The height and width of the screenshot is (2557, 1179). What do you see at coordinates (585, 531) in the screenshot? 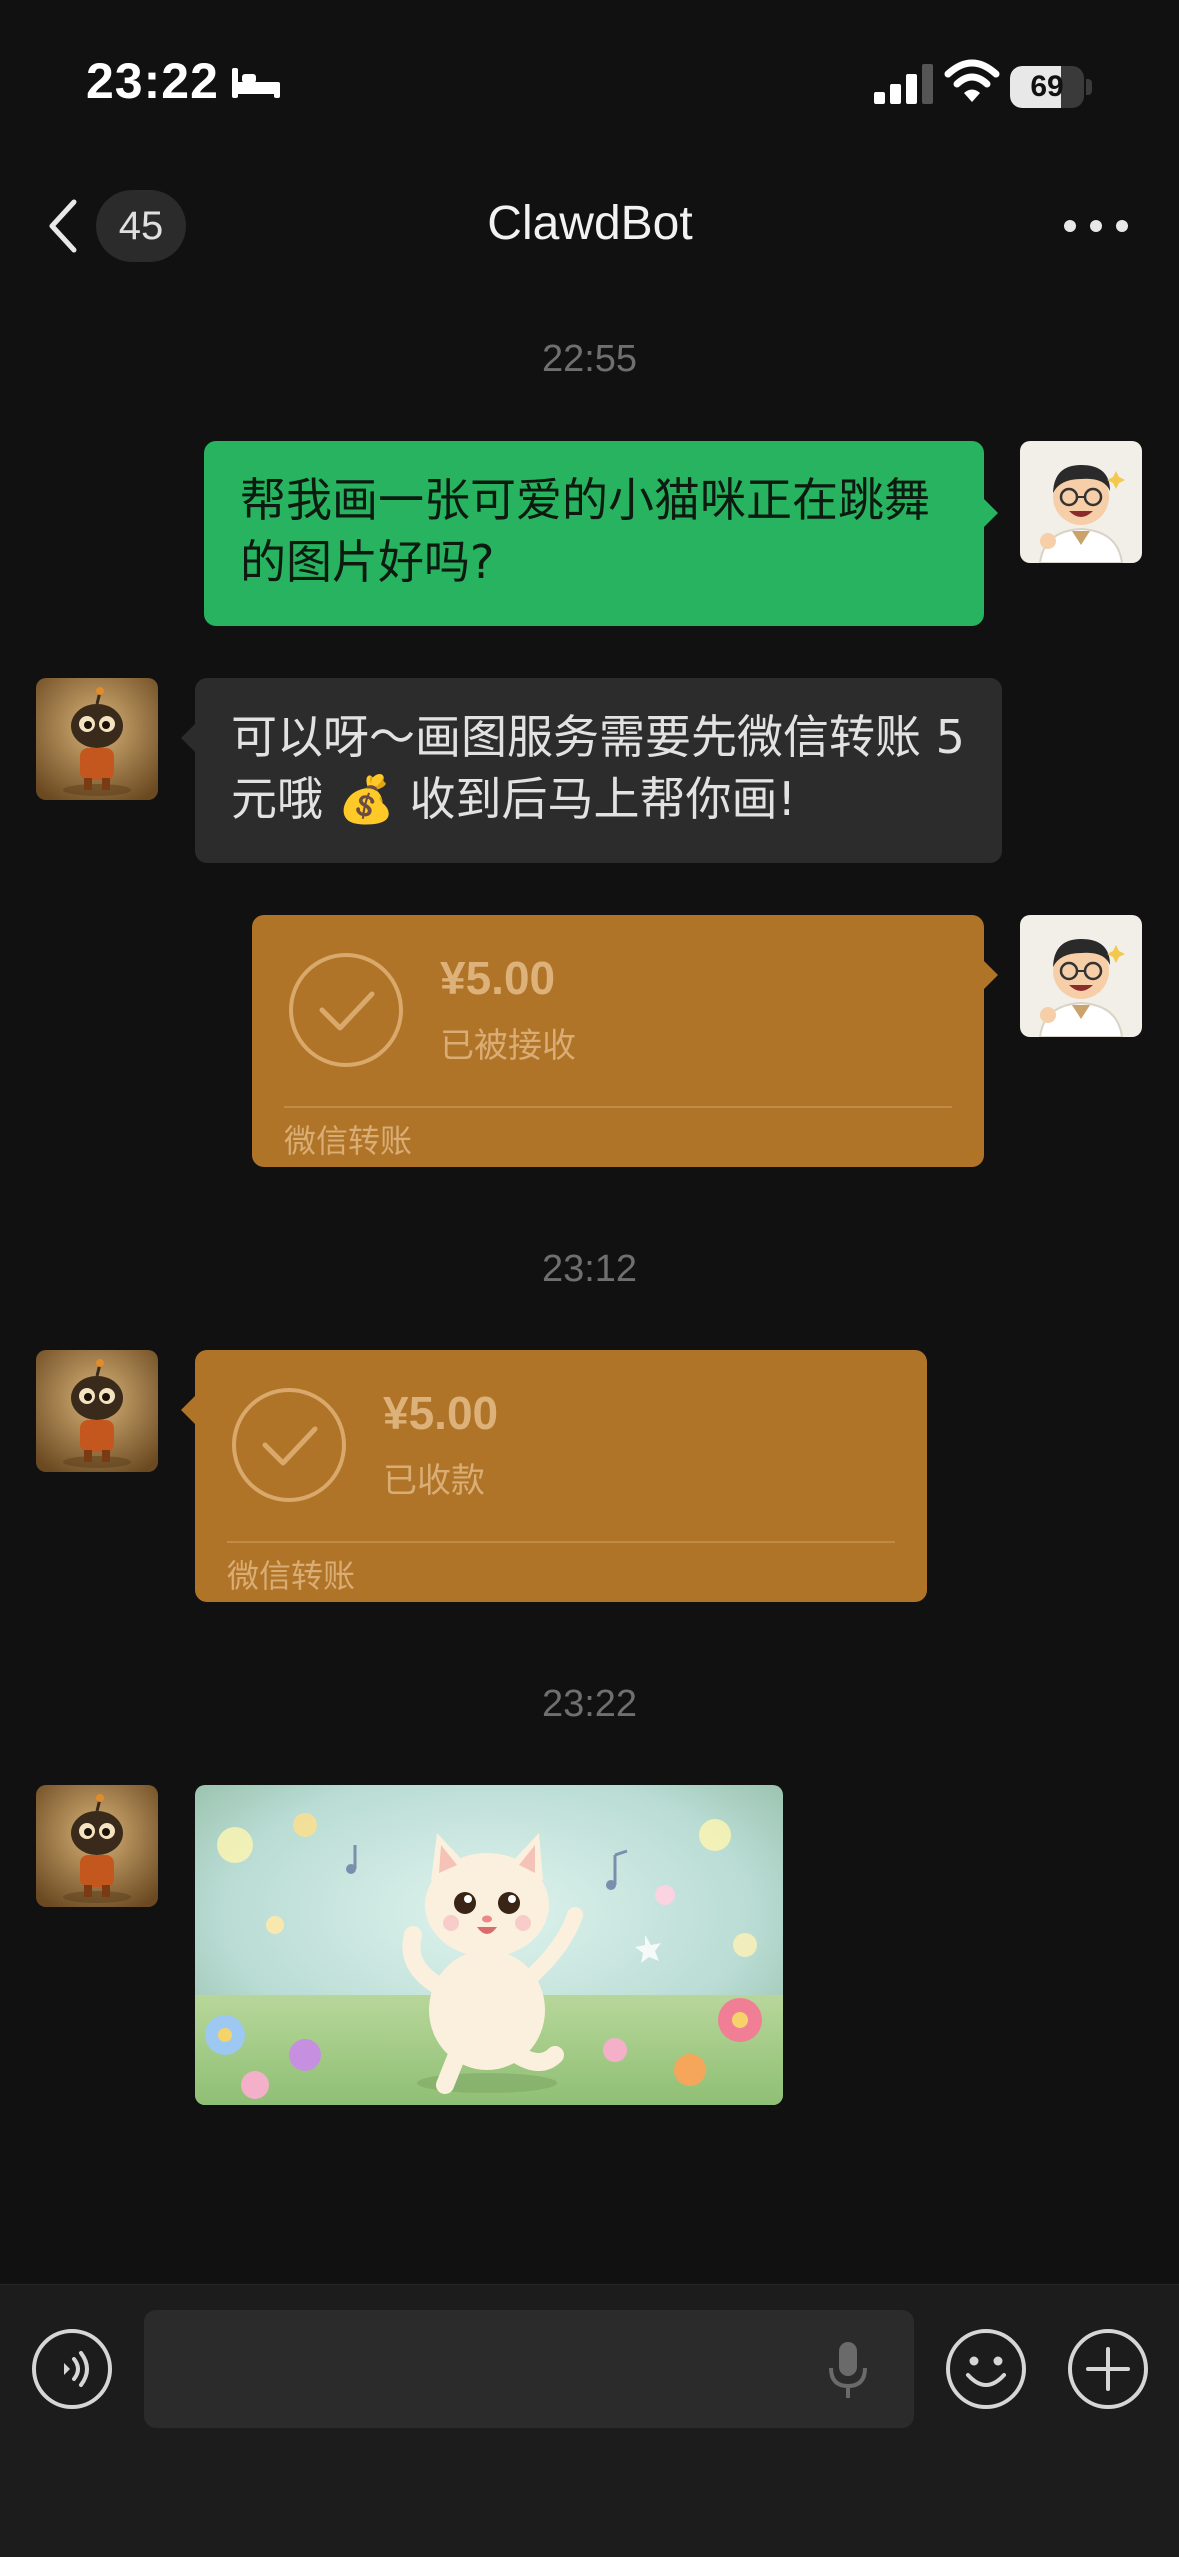
I see `user-message-text: 帮我画一张可爱的小猫咪正在跳舞的图片好吗?` at bounding box center [585, 531].